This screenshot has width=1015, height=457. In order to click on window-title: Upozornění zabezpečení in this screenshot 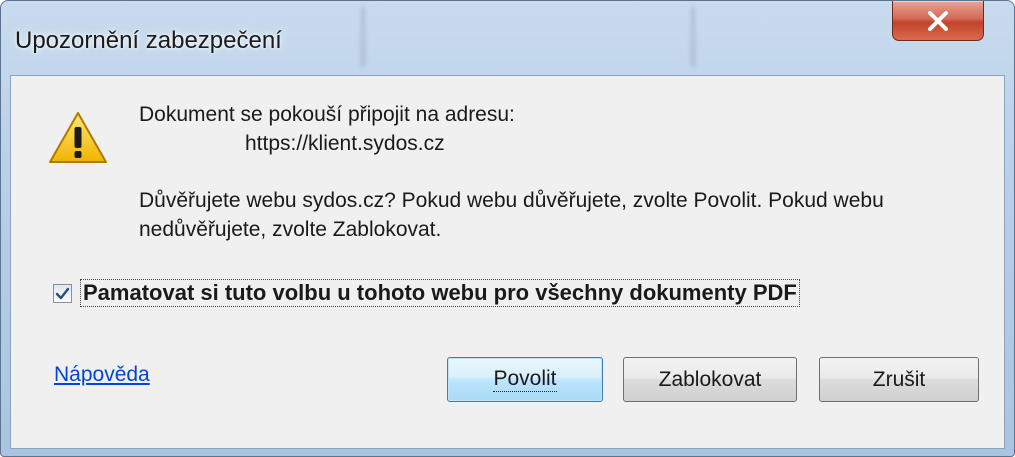, I will do `click(148, 40)`.